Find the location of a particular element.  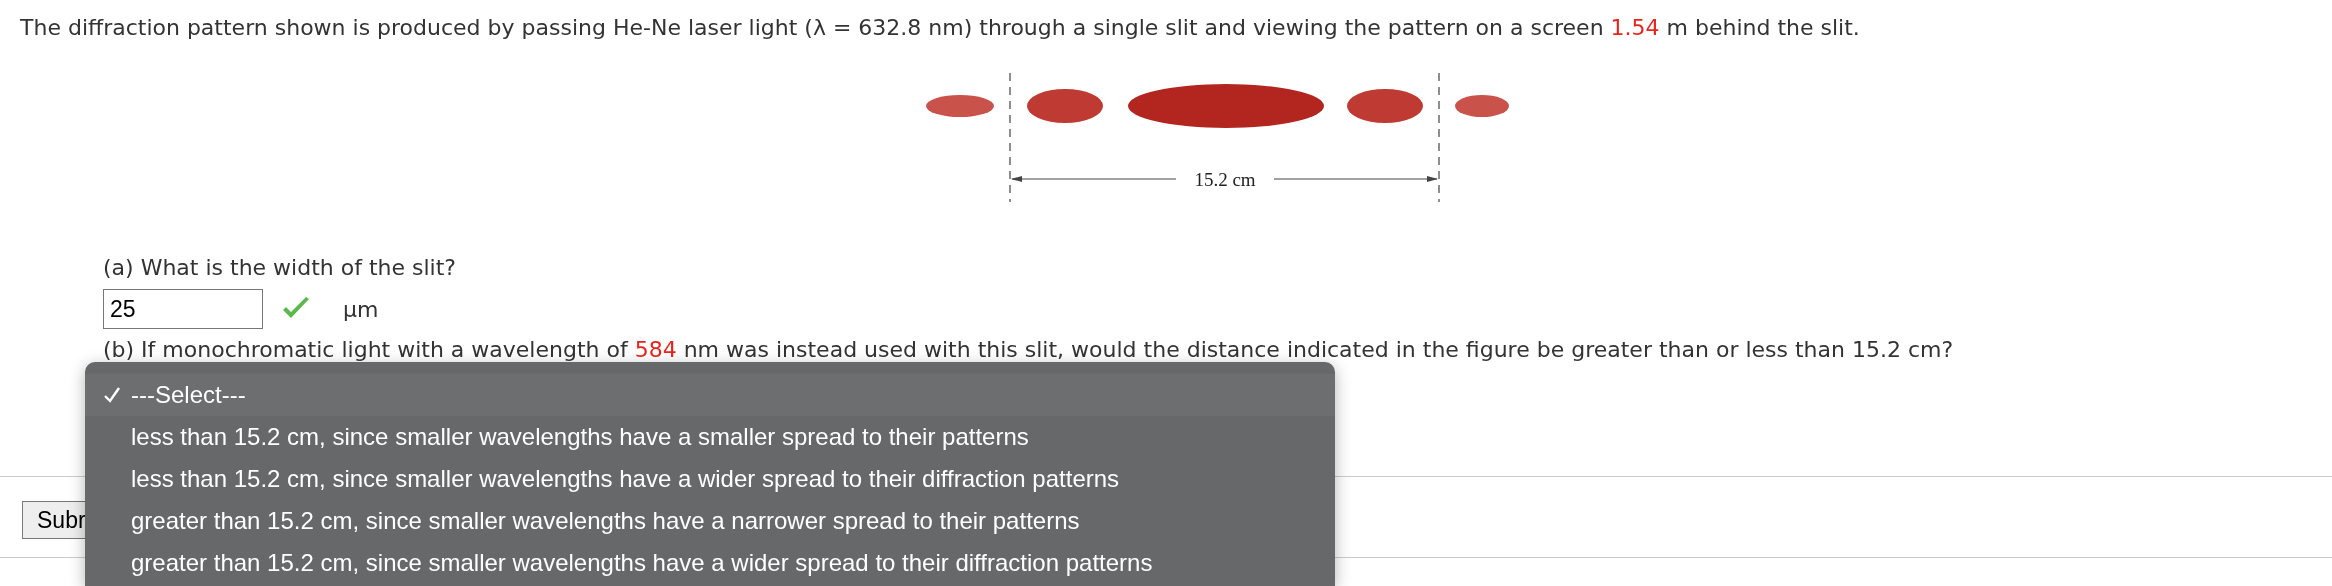

menu-option: greater than 15.2 cm, since smaller wavelengths have a wider spread to their diffraction patterns is located at coordinates (710, 563).